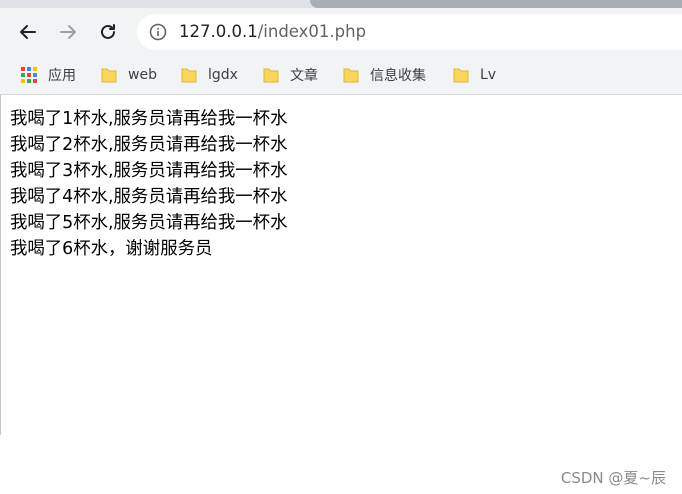  Describe the element at coordinates (149, 171) in the screenshot. I see `output-line: 我喝了3杯水,服务员请再给我一杯水` at that location.